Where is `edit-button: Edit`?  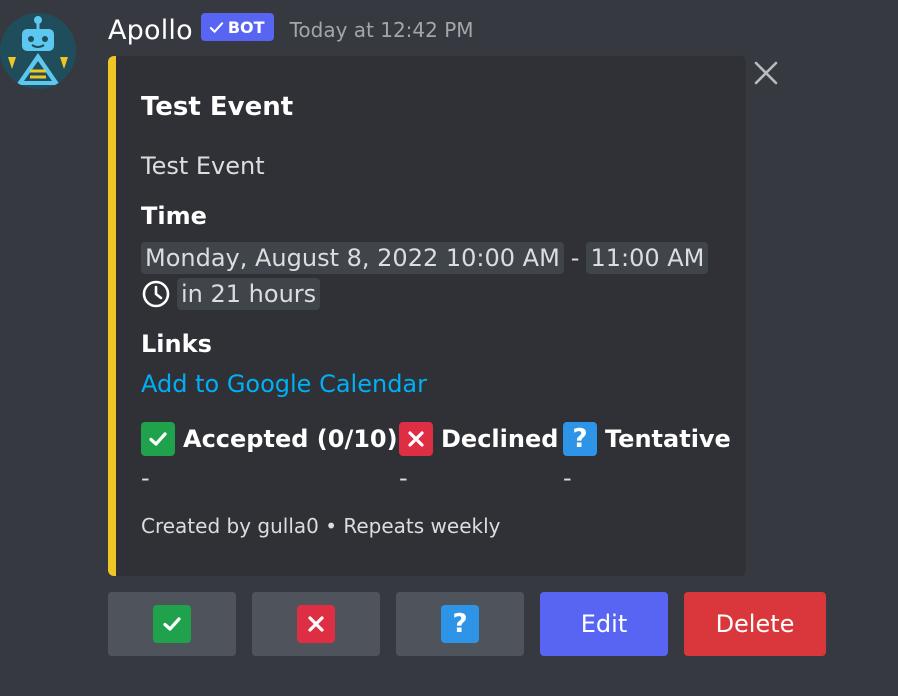 edit-button: Edit is located at coordinates (604, 624).